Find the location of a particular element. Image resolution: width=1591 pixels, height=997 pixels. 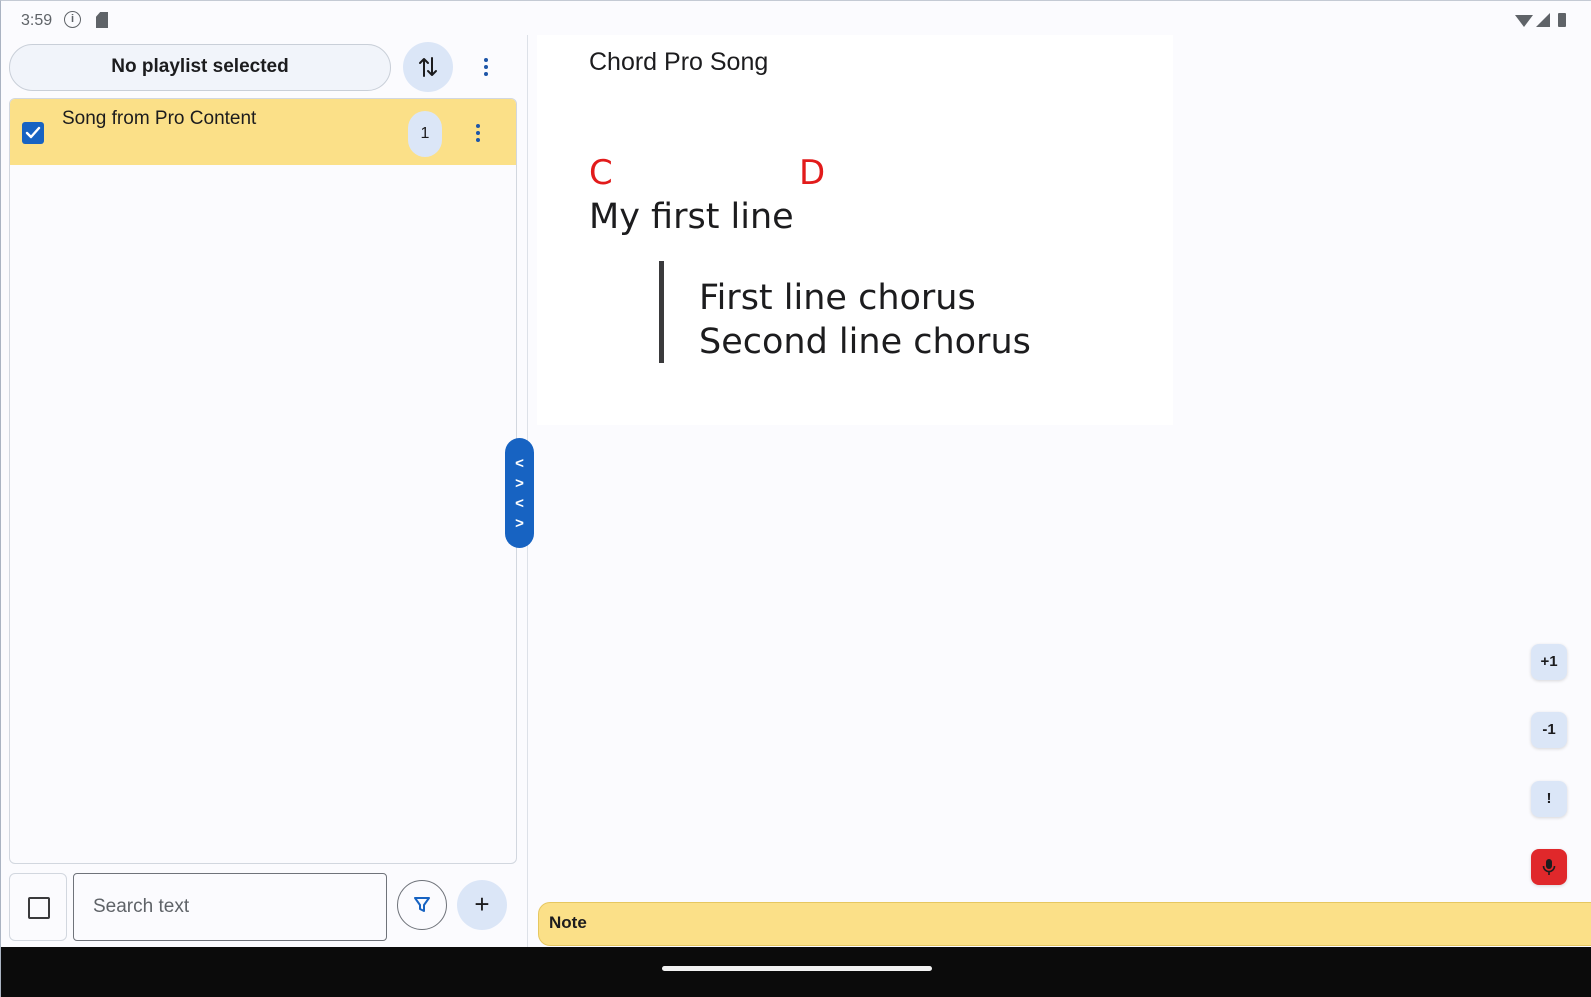

chorus-line: First line chorus is located at coordinates (837, 298).